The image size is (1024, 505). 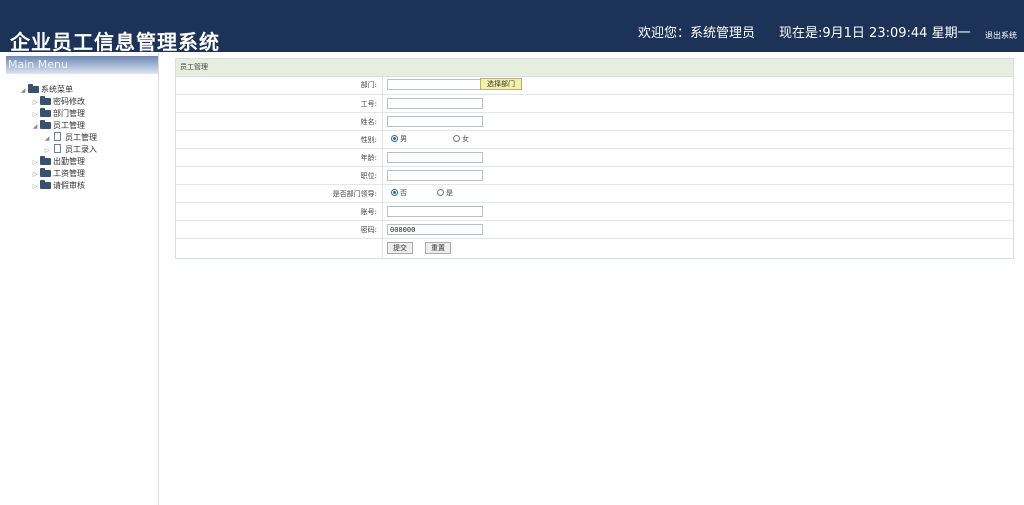 What do you see at coordinates (69, 113) in the screenshot?
I see `tree-node-label: 部门管理` at bounding box center [69, 113].